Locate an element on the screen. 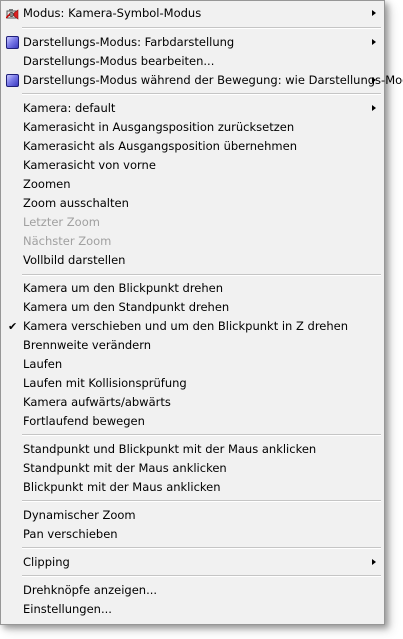 Image resolution: width=403 pixels, height=639 pixels. menu-item-pan: Pan verschieben is located at coordinates (192, 534).